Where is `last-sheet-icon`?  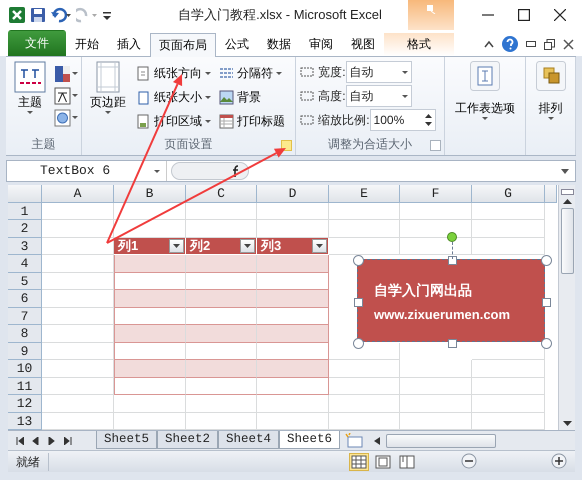
last-sheet-icon is located at coordinates (68, 440).